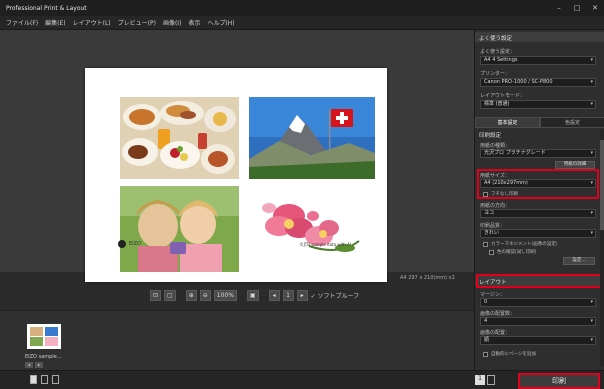 The height and width of the screenshot is (389, 604). Describe the element at coordinates (572, 122) in the screenshot. I see `tab-color: 色設定` at that location.